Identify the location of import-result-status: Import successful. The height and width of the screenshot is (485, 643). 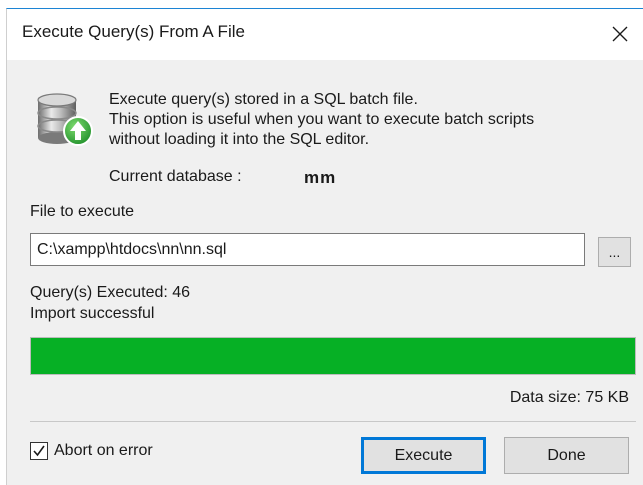
(92, 313).